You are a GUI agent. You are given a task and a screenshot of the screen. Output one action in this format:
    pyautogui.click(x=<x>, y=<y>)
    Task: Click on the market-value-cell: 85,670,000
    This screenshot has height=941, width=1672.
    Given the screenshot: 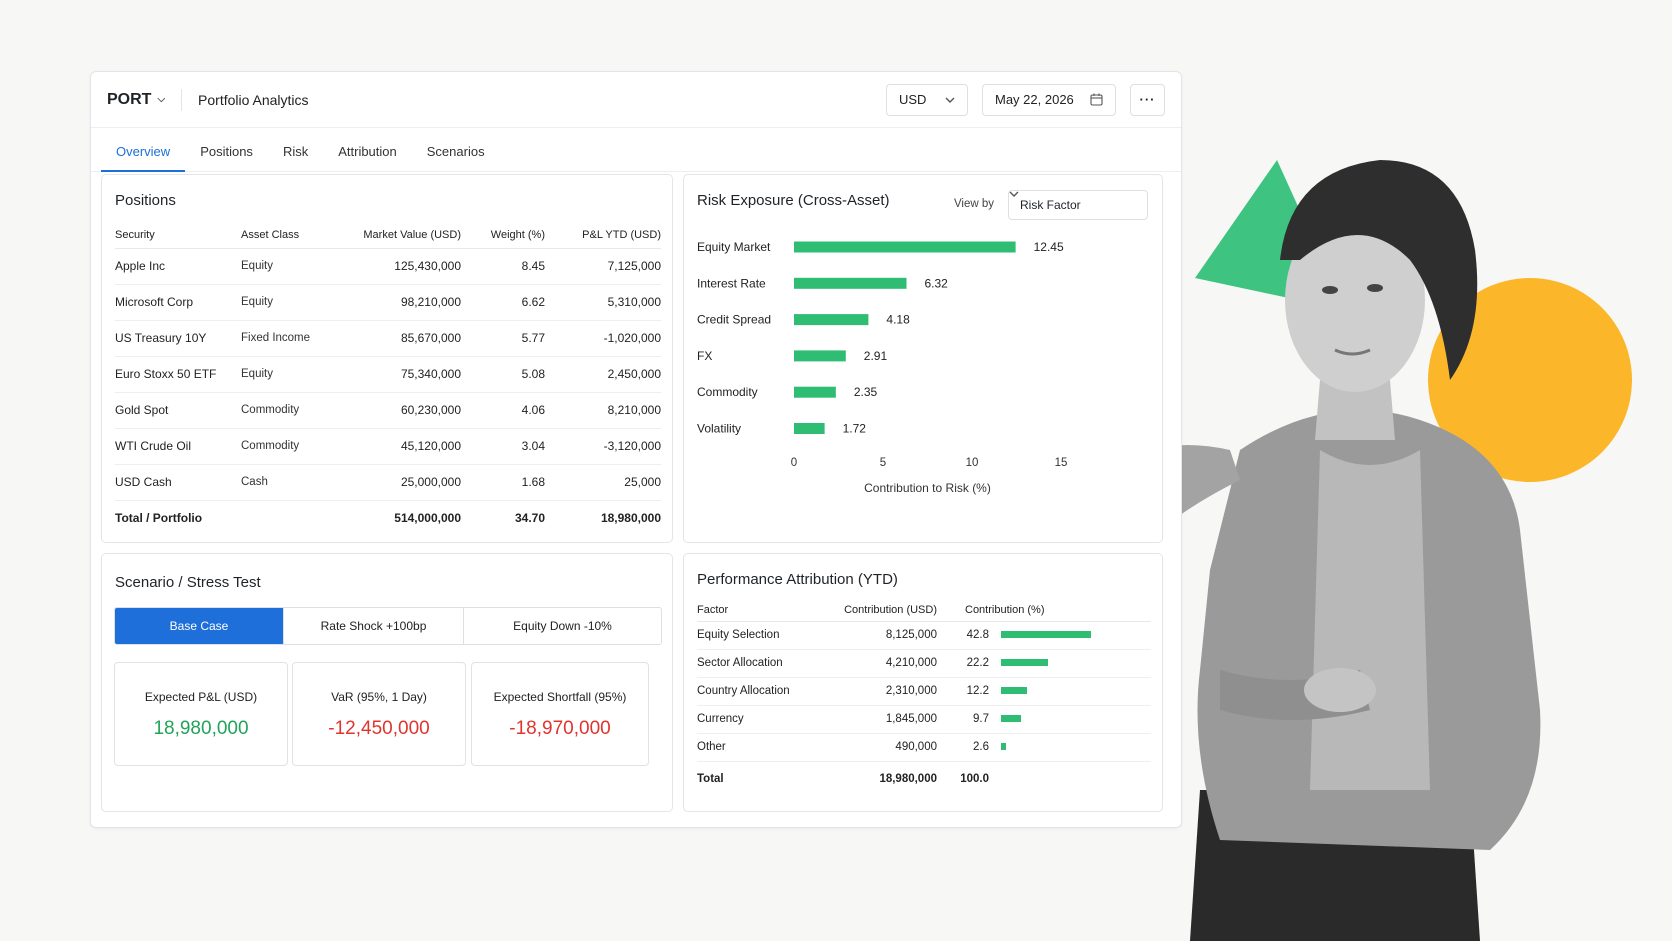 What is the action you would take?
    pyautogui.click(x=396, y=338)
    